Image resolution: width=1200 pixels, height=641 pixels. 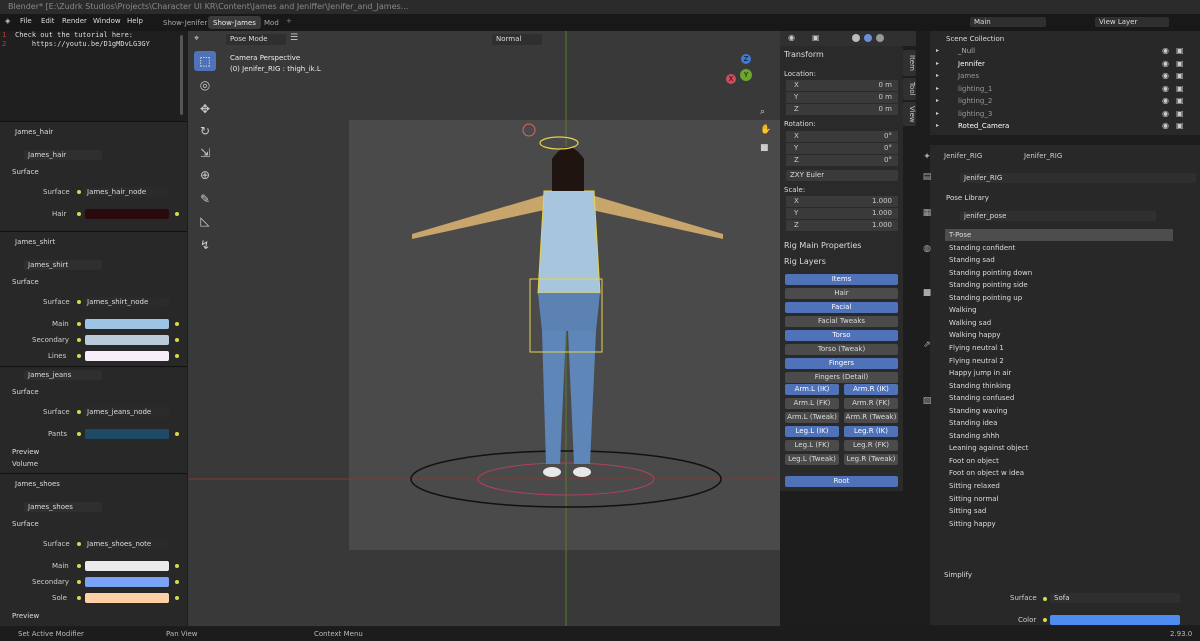 I want to click on surface-node-field: James_hair_node, so click(x=126, y=192).